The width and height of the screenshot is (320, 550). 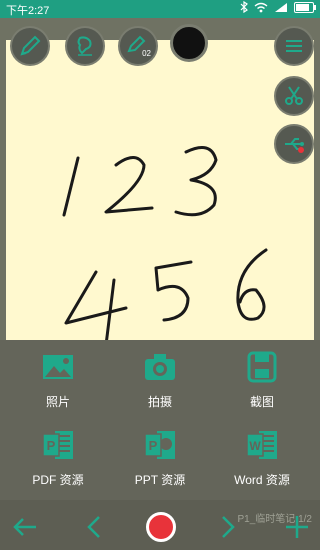 What do you see at coordinates (305, 7) in the screenshot?
I see `battery-icon` at bounding box center [305, 7].